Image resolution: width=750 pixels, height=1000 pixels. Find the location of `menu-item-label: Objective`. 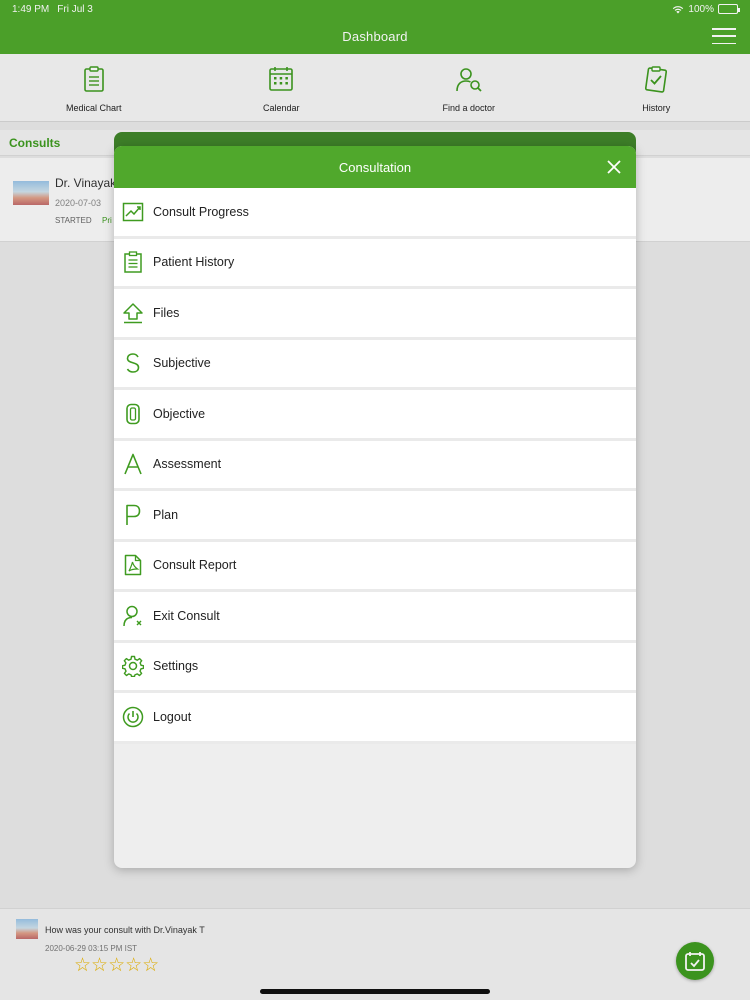

menu-item-label: Objective is located at coordinates (179, 413).